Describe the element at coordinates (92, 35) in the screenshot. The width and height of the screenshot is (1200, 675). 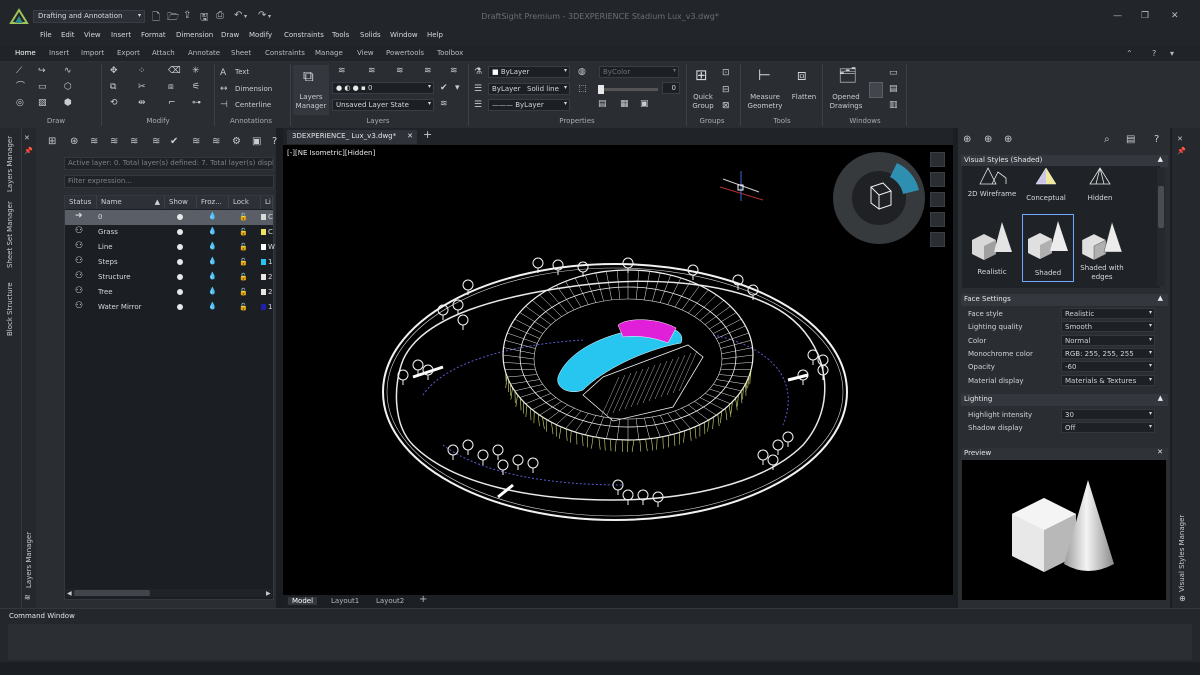
I see `menu-view: View` at that location.